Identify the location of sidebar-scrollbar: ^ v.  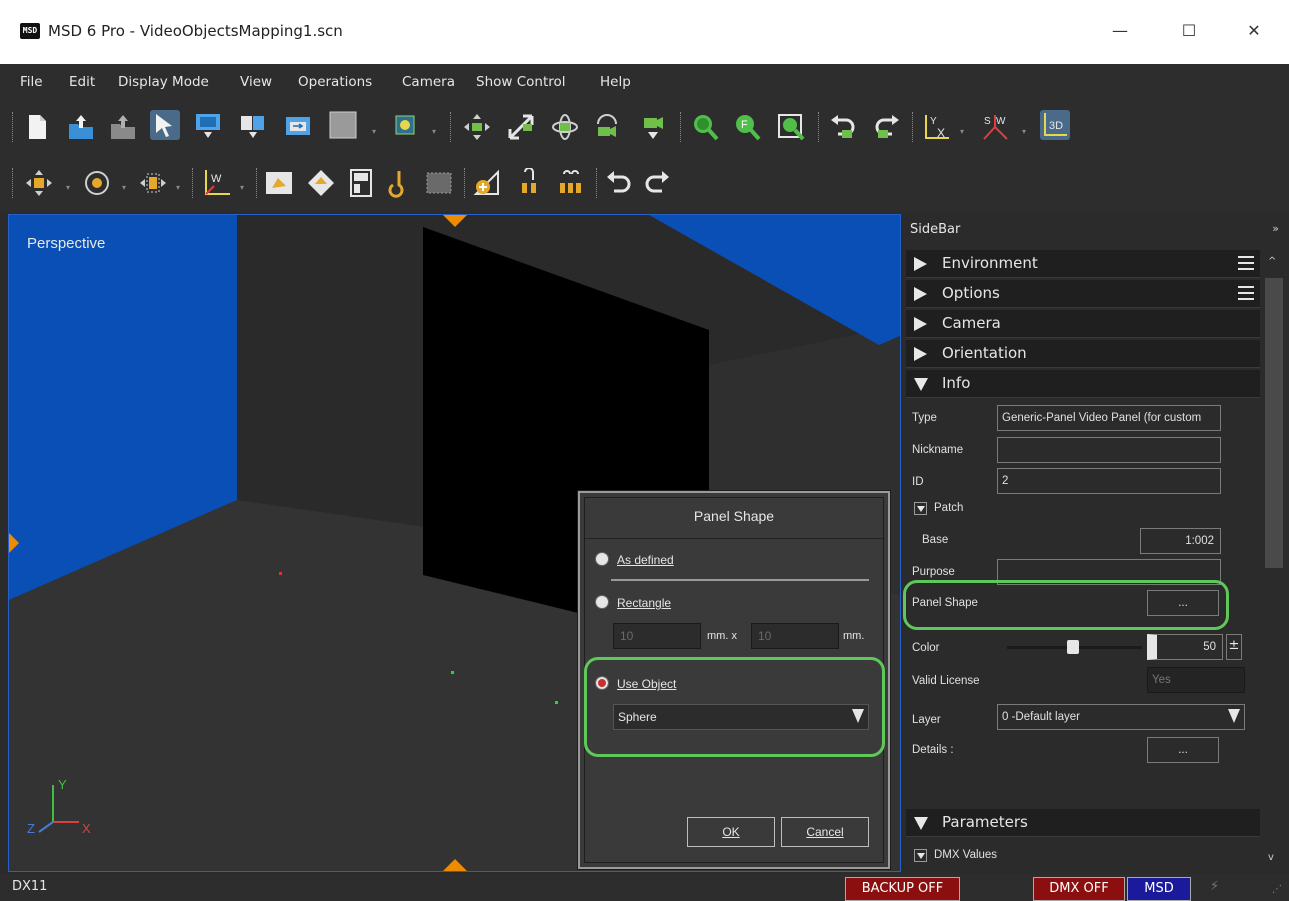
(1274, 558).